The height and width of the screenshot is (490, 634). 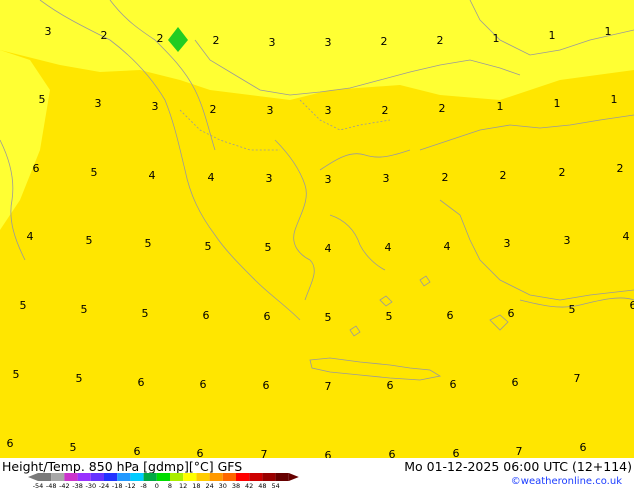 What do you see at coordinates (236, 486) in the screenshot?
I see `legend-tick-label: 38` at bounding box center [236, 486].